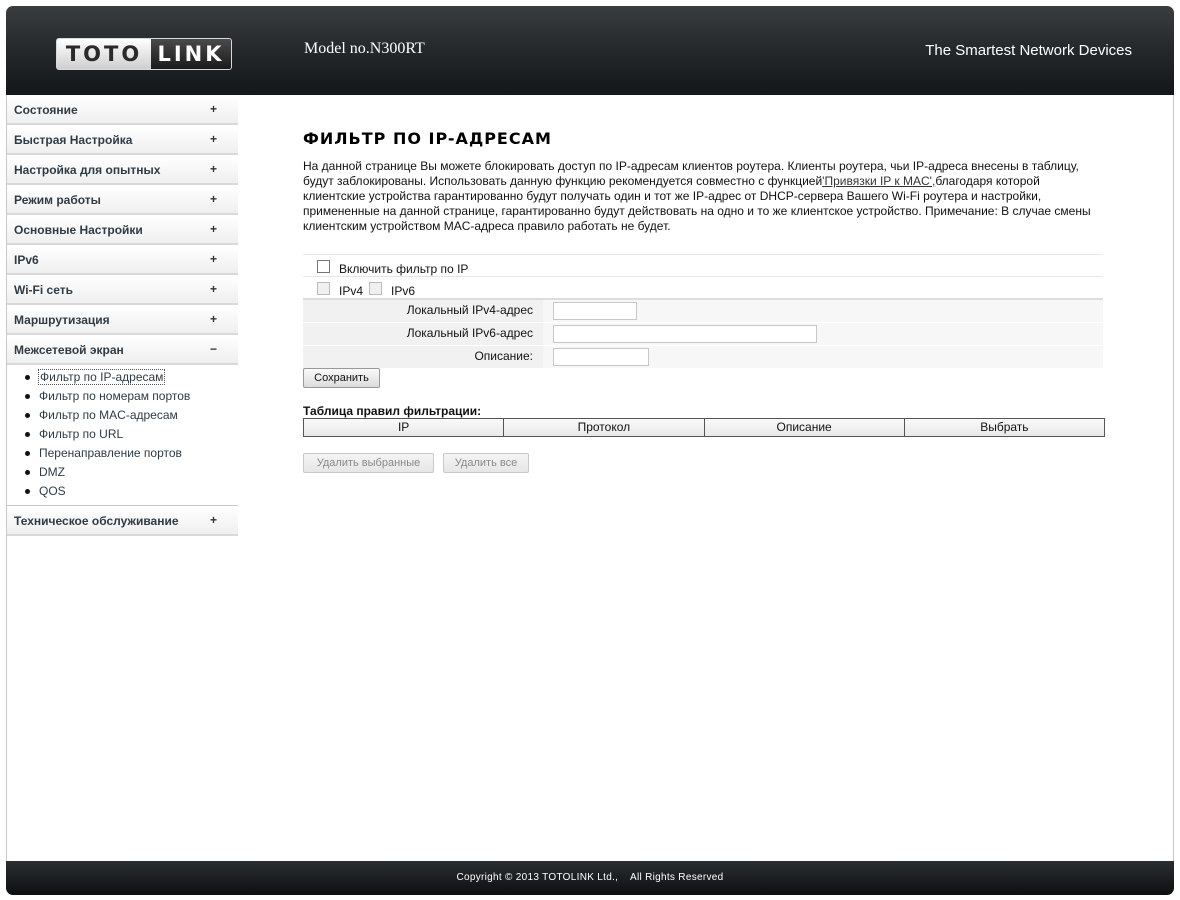 The width and height of the screenshot is (1180, 900). I want to click on ipv4-address-row: Локальный IPv4-адрес, so click(703, 311).